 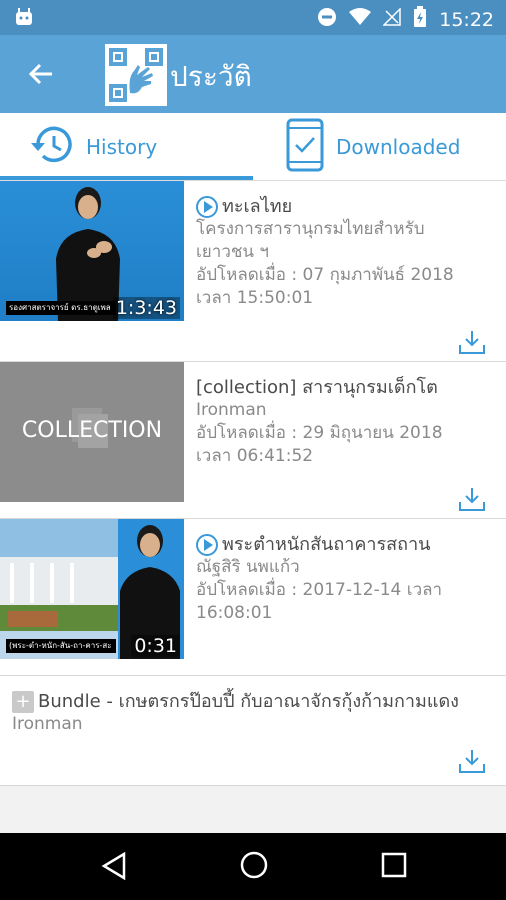 I want to click on status-bar: 15:22, so click(x=253, y=17).